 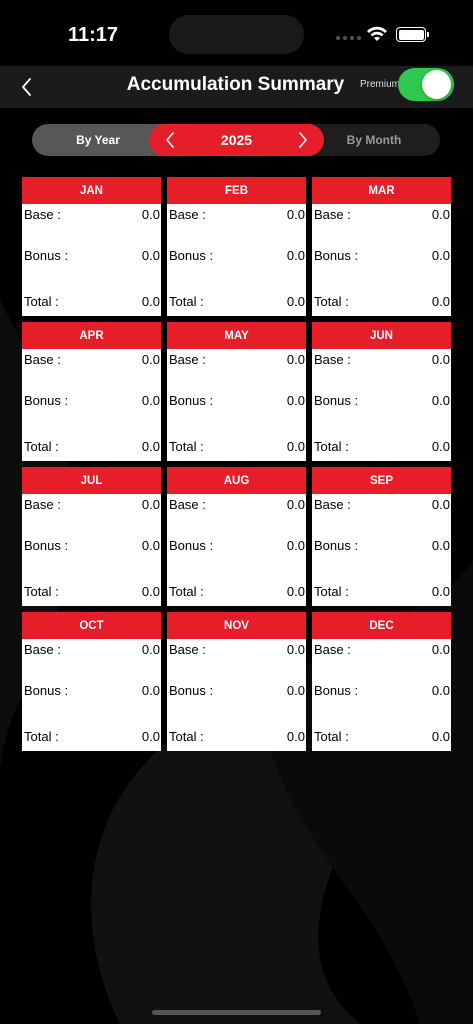 What do you see at coordinates (236, 140) in the screenshot?
I see `year-selector: 2025` at bounding box center [236, 140].